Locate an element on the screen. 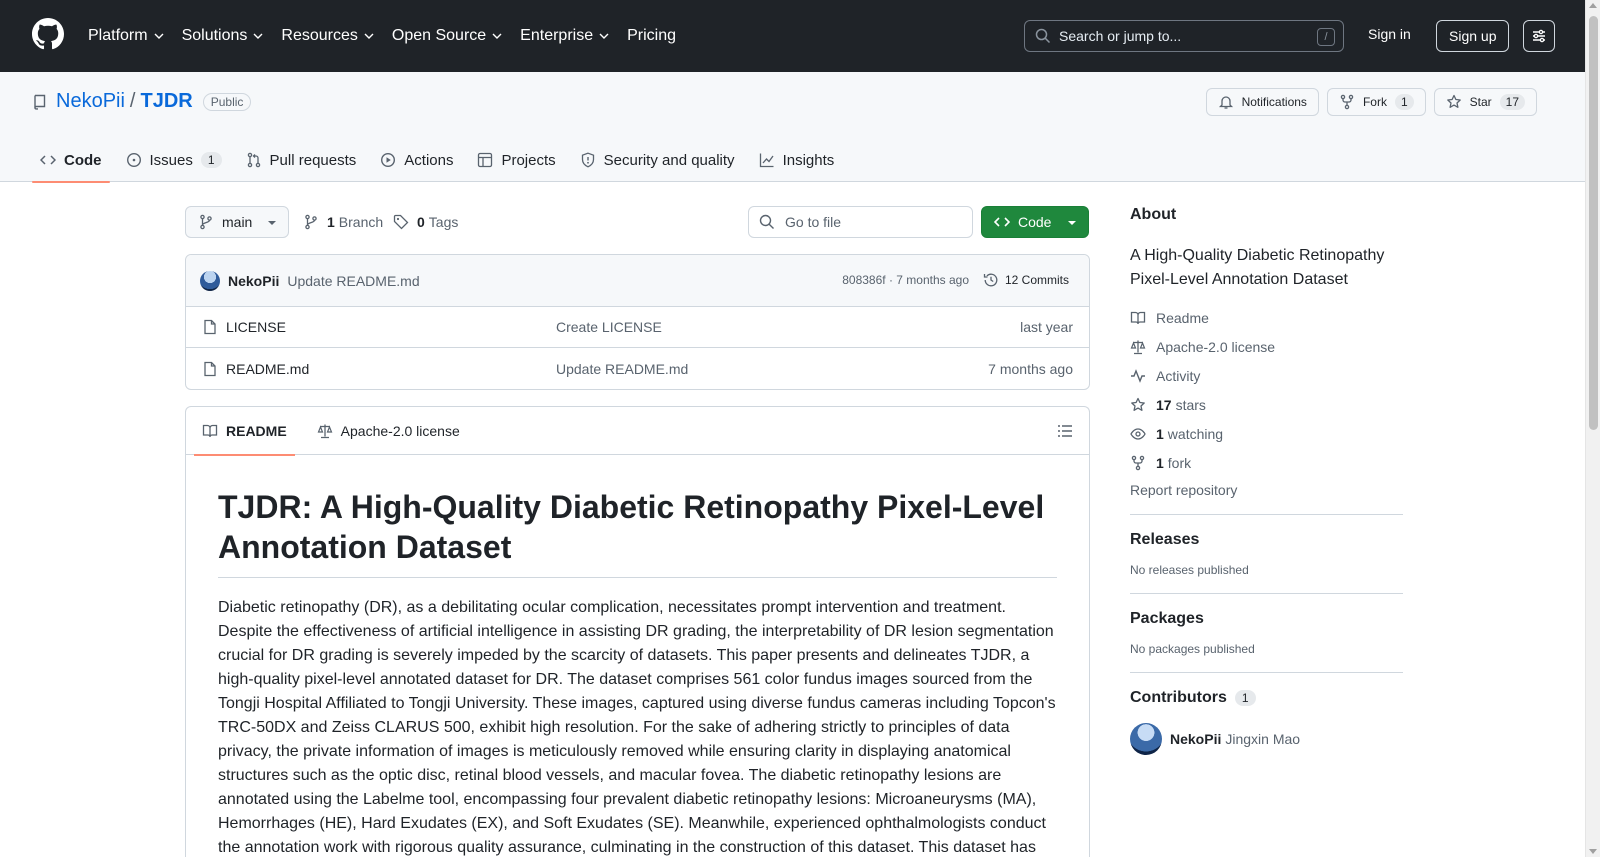 The width and height of the screenshot is (1600, 857). contributor-login: NekoPii is located at coordinates (1195, 739).